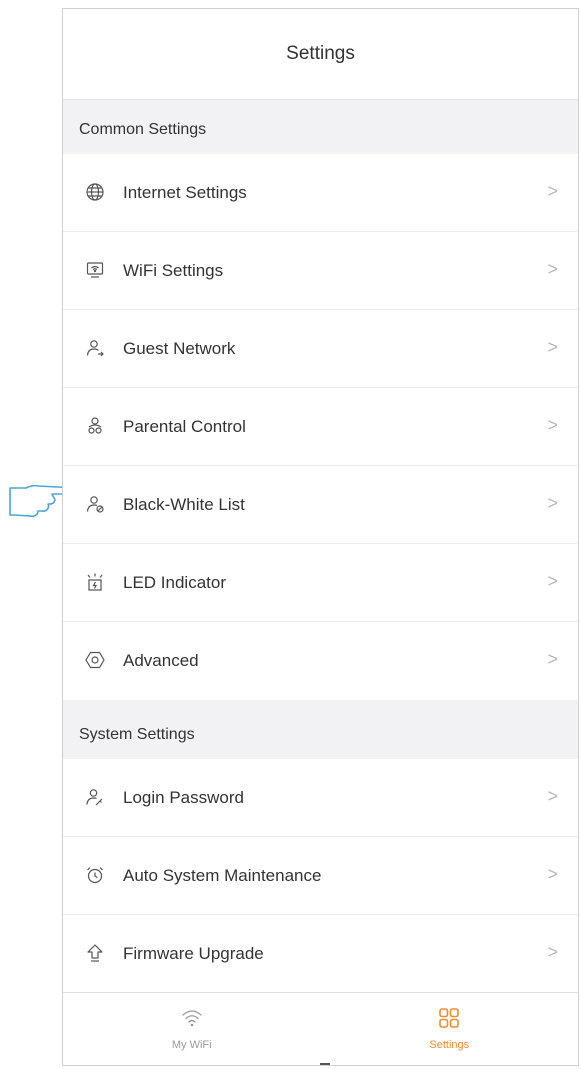  Describe the element at coordinates (185, 192) in the screenshot. I see `row-label: Internet Settings` at that location.